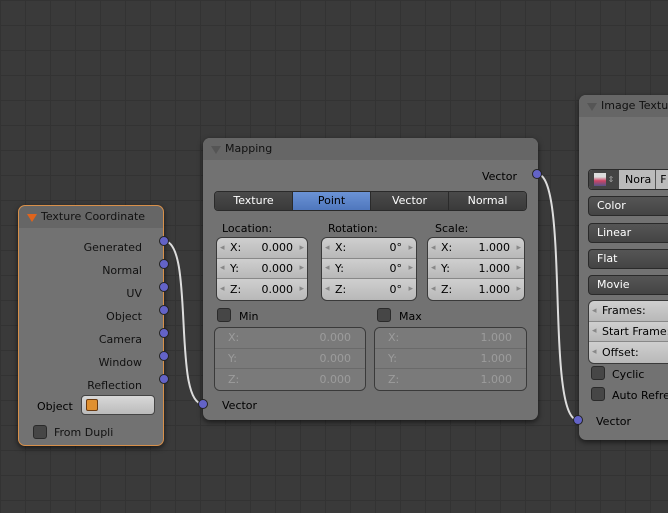 The width and height of the screenshot is (668, 513). I want to click on tab-texture: Texture, so click(254, 201).